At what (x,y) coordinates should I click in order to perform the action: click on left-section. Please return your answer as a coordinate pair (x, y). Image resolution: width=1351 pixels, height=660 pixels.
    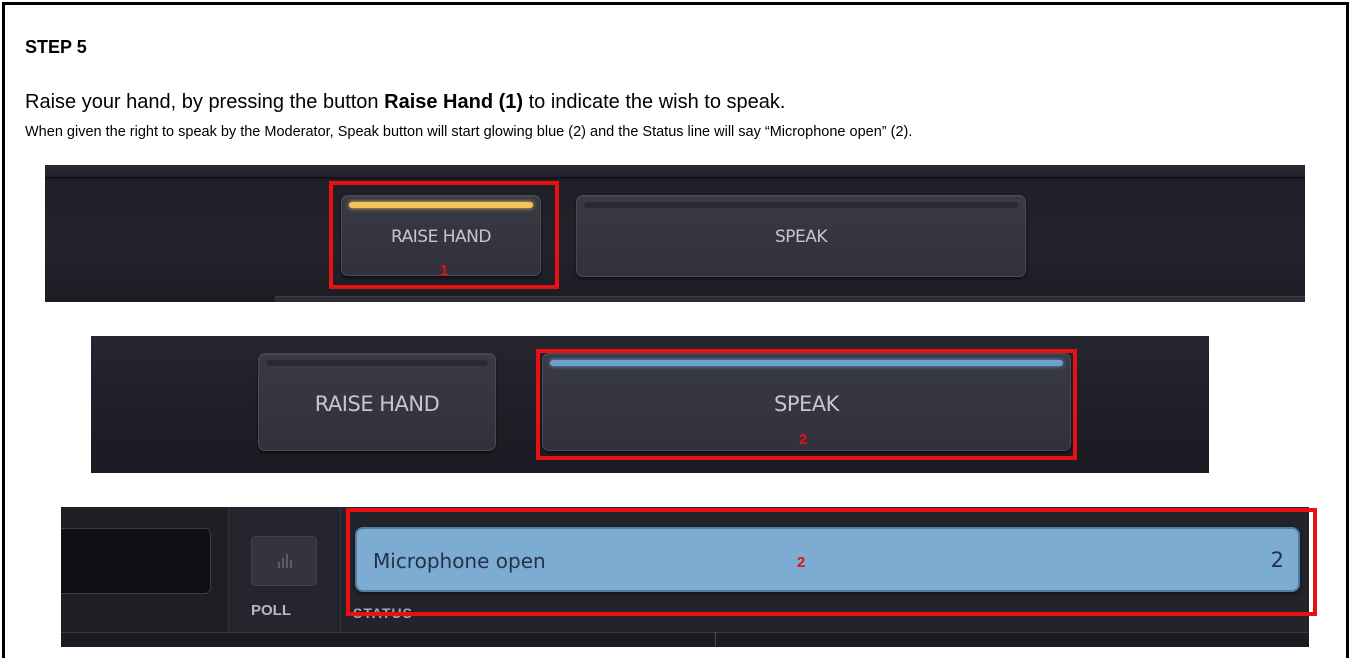
    Looking at the image, I should click on (145, 569).